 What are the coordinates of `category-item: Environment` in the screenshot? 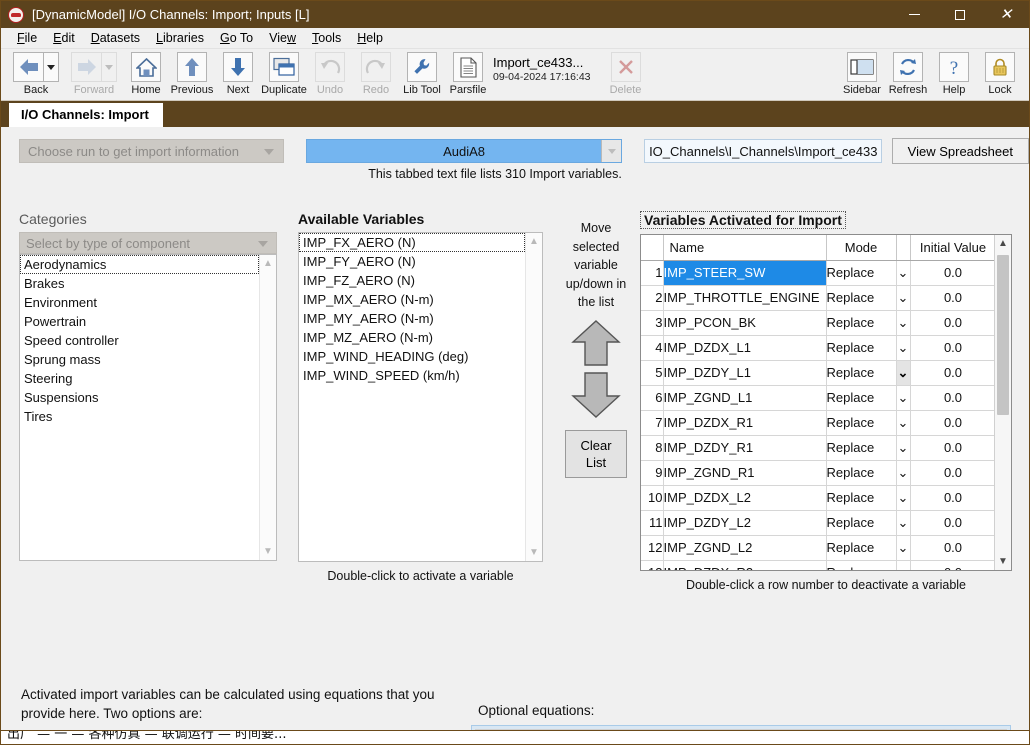 It's located at (139, 302).